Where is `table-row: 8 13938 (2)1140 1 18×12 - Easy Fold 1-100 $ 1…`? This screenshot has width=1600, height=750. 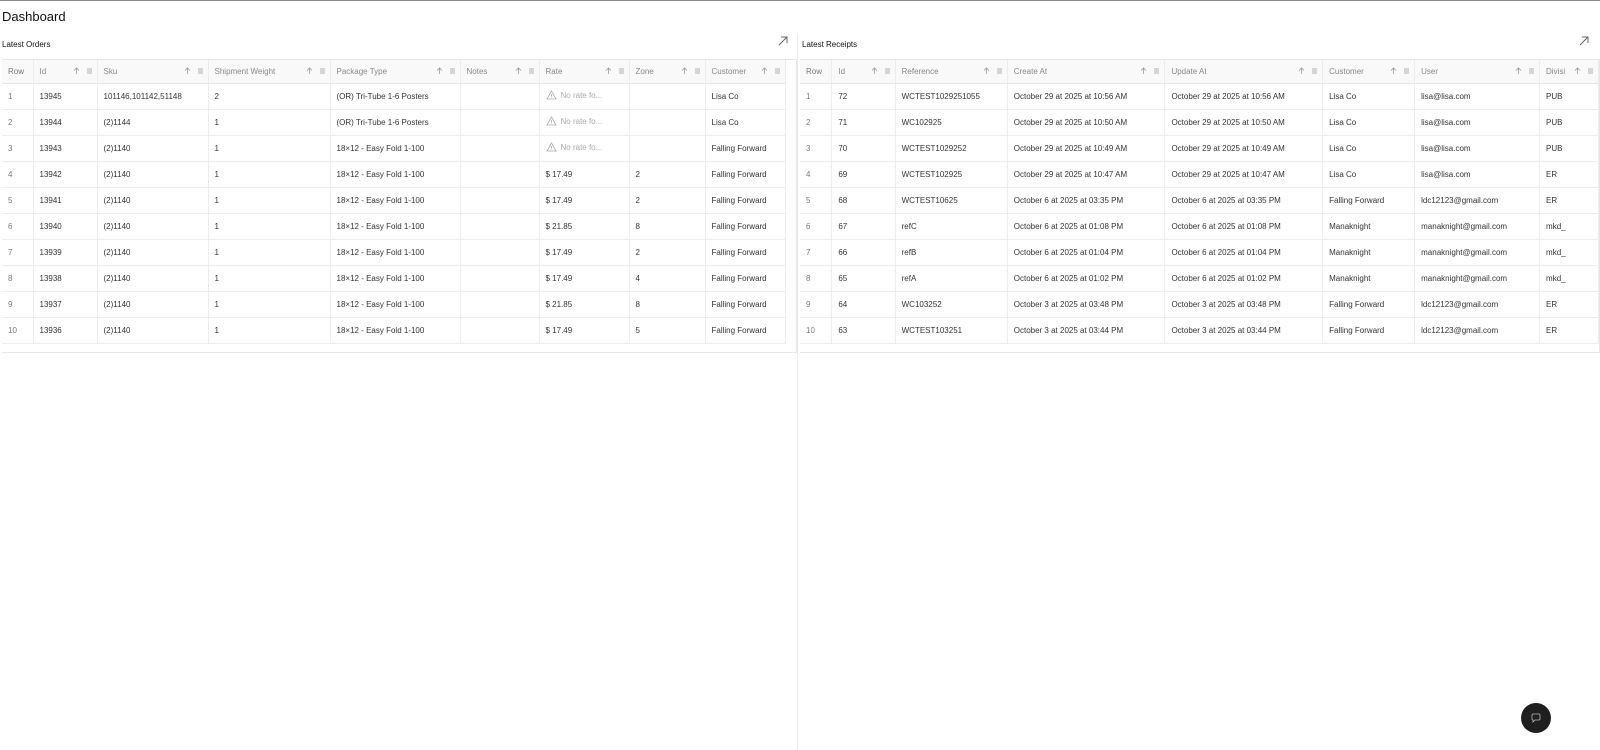
table-row: 8 13938 (2)1140 1 18×12 - Easy Fold 1-100 $ 1… is located at coordinates (394, 278).